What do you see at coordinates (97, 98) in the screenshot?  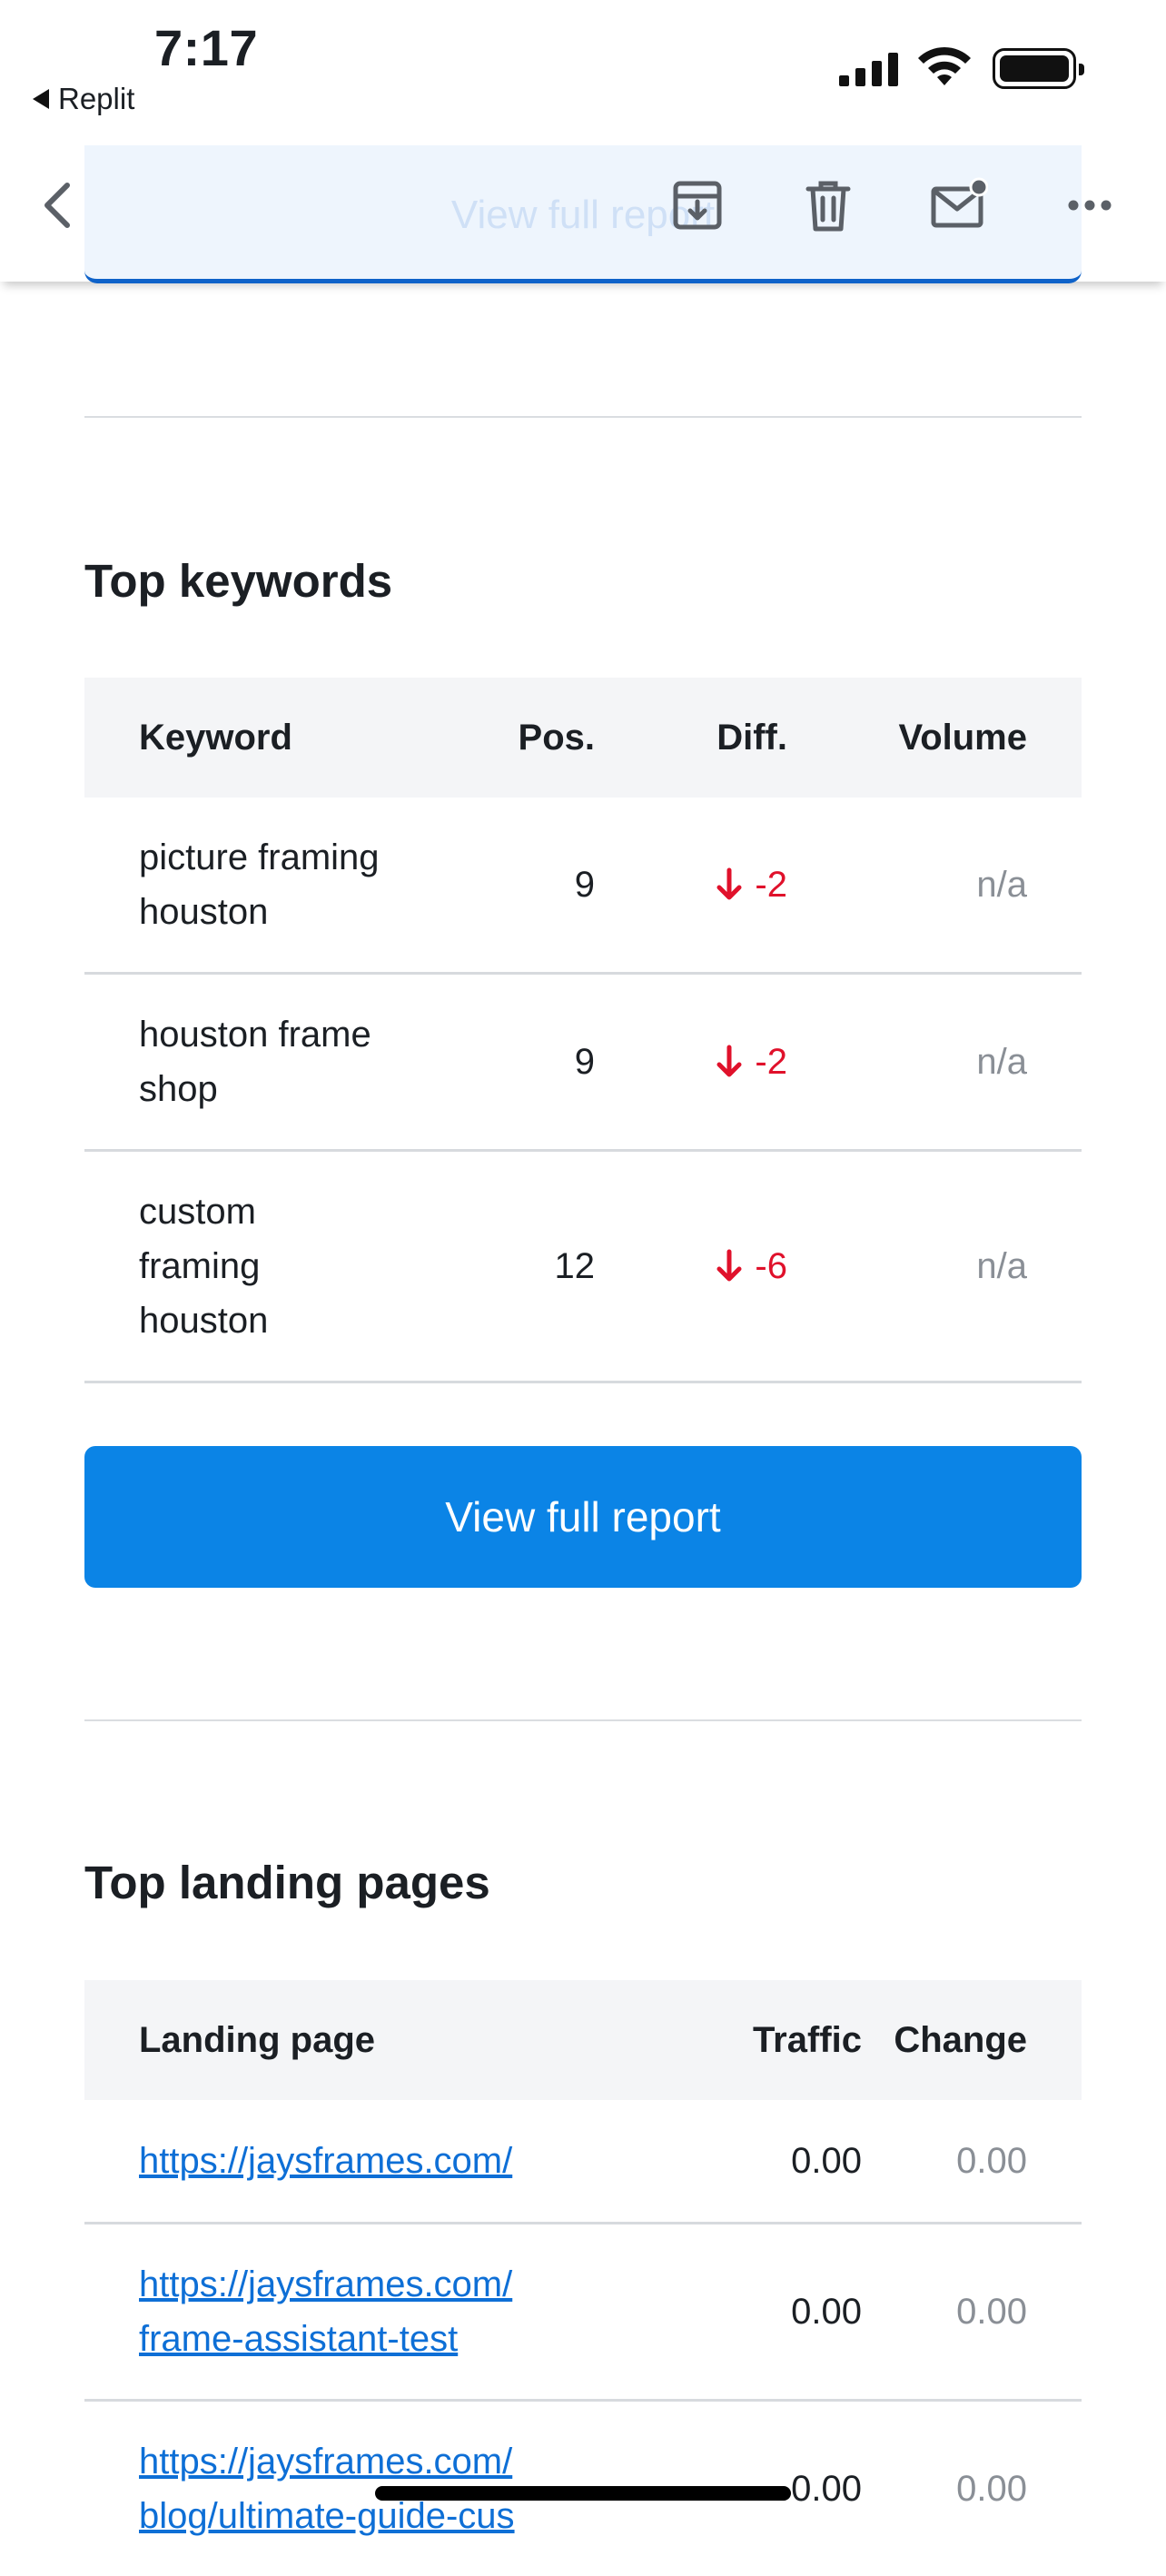 I see `back-app-label: Replit` at bounding box center [97, 98].